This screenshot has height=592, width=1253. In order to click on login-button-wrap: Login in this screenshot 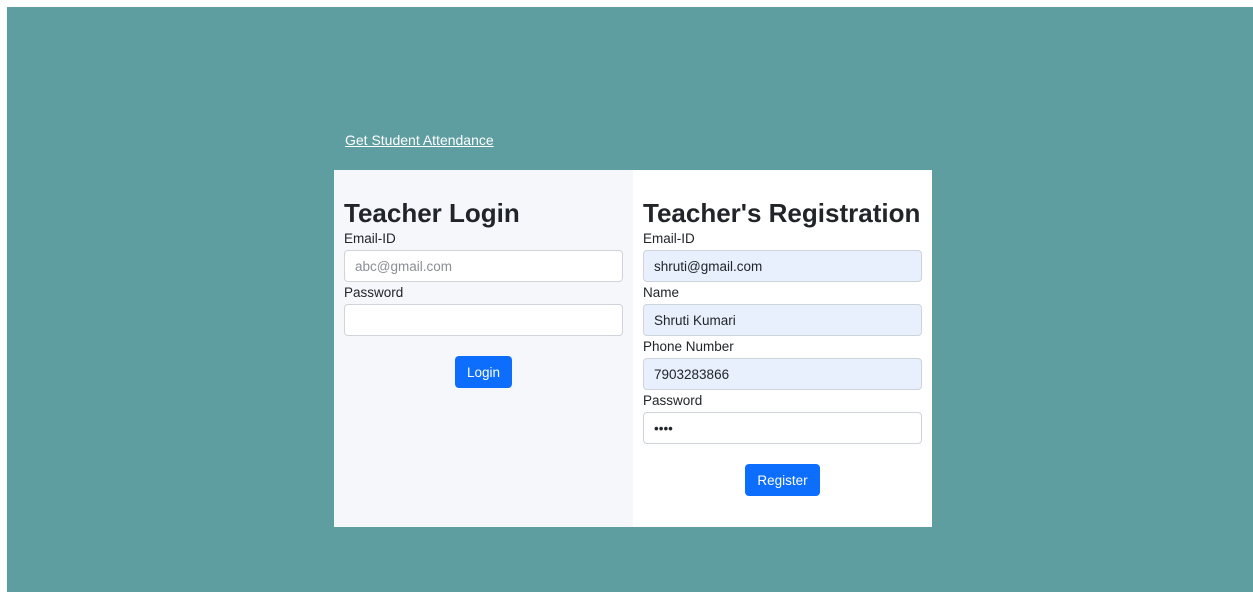, I will do `click(483, 372)`.